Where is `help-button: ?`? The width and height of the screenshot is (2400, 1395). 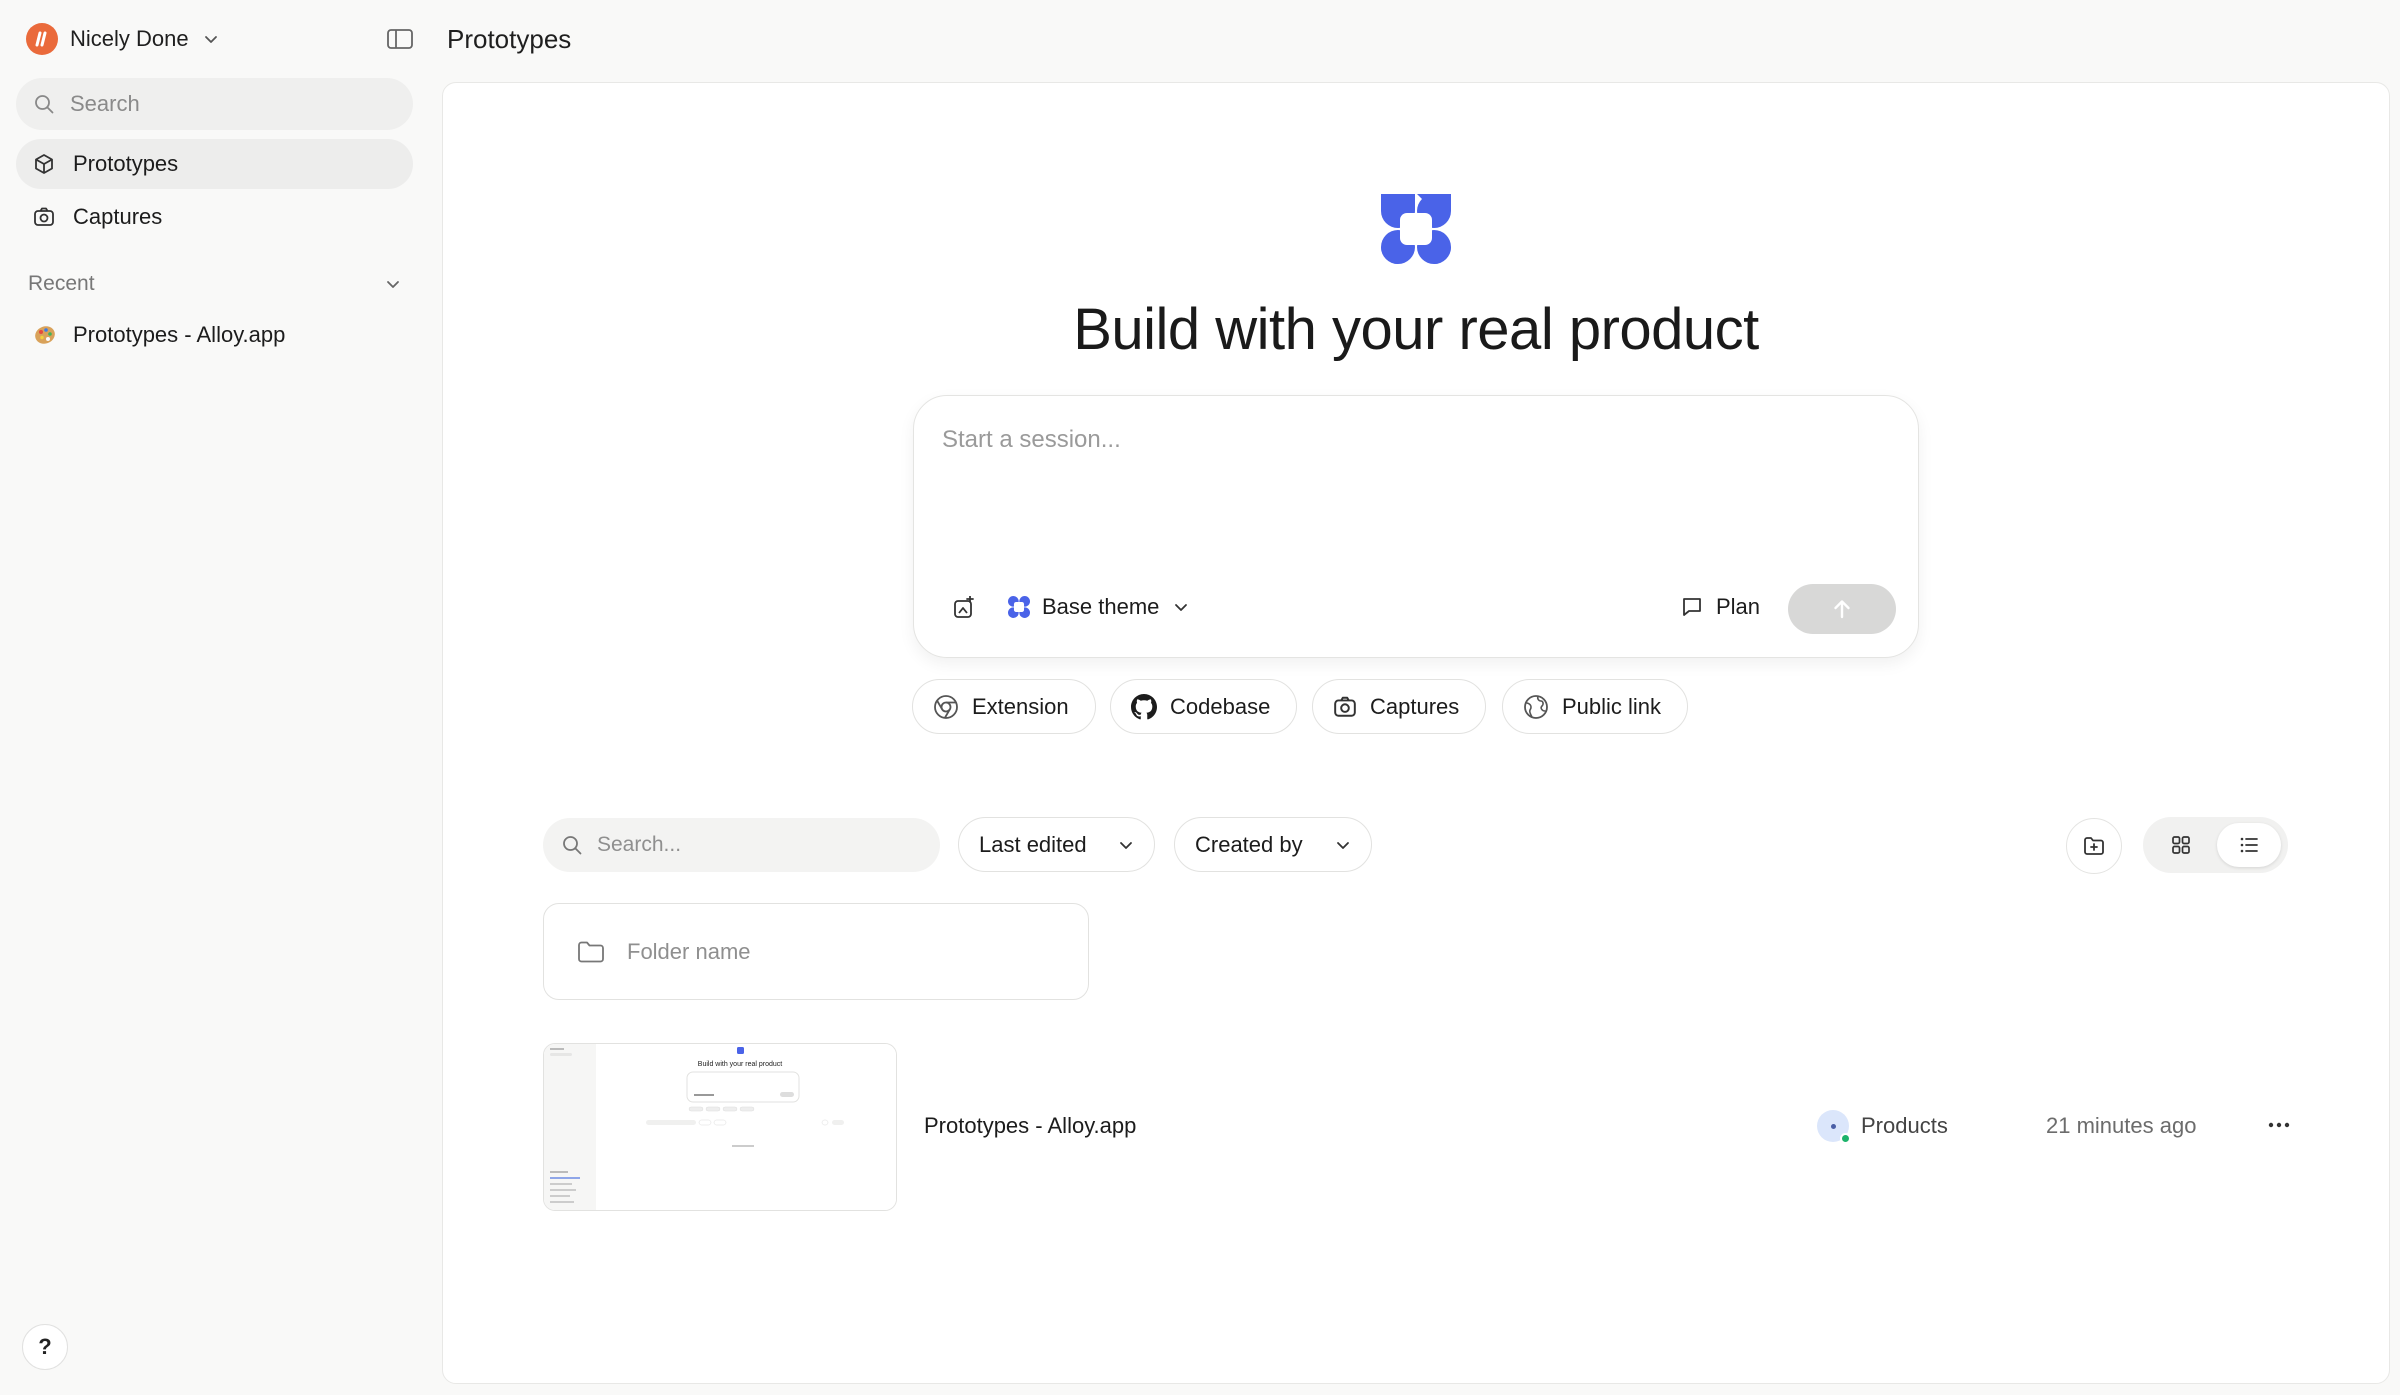
help-button: ? is located at coordinates (45, 1347).